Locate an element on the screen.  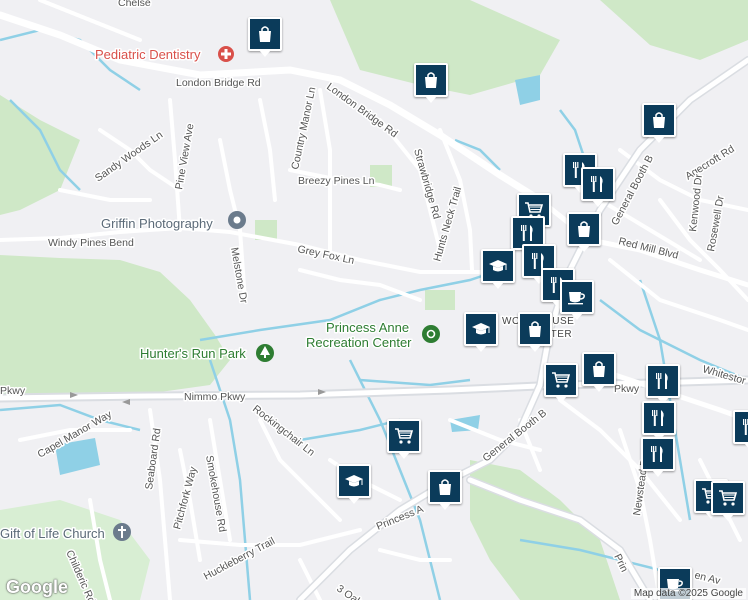
road-label-nimmo-pkwy: Nimmo Pkwy is located at coordinates (215, 397).